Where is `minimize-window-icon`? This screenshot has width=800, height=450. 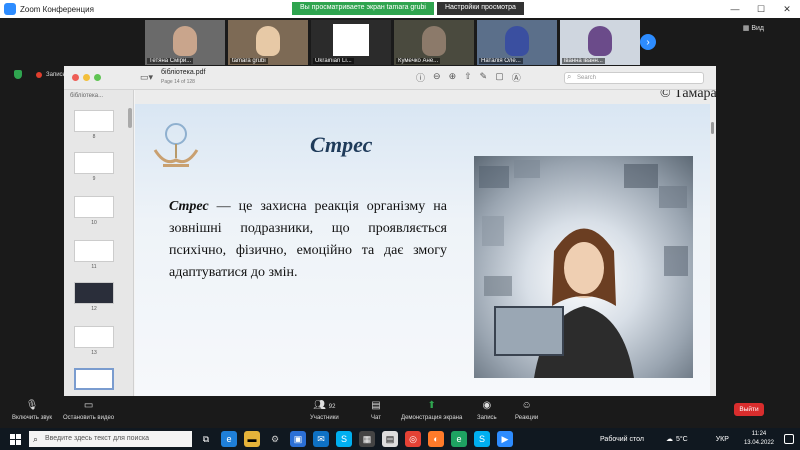 minimize-window-icon is located at coordinates (86, 77).